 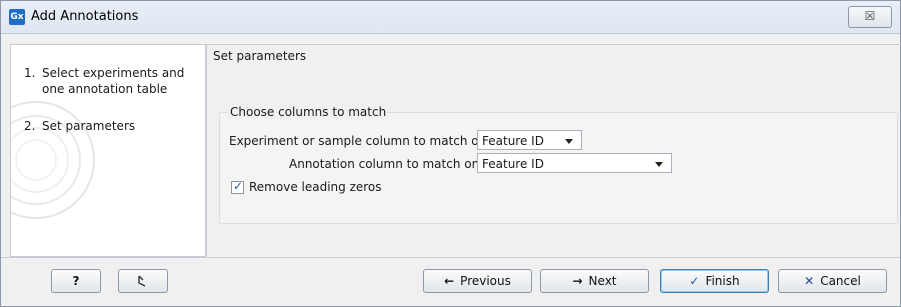 I want to click on group-title: Choose columns to match, so click(x=308, y=112).